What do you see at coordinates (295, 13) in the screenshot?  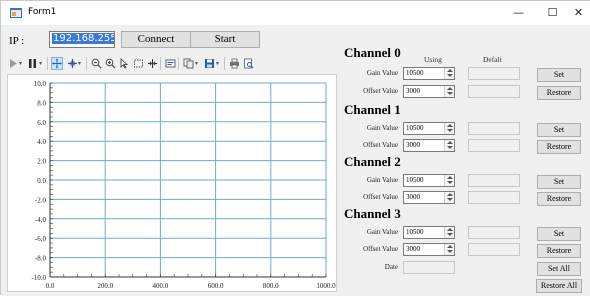 I see `title-bar: Form1 — ☐ ✕` at bounding box center [295, 13].